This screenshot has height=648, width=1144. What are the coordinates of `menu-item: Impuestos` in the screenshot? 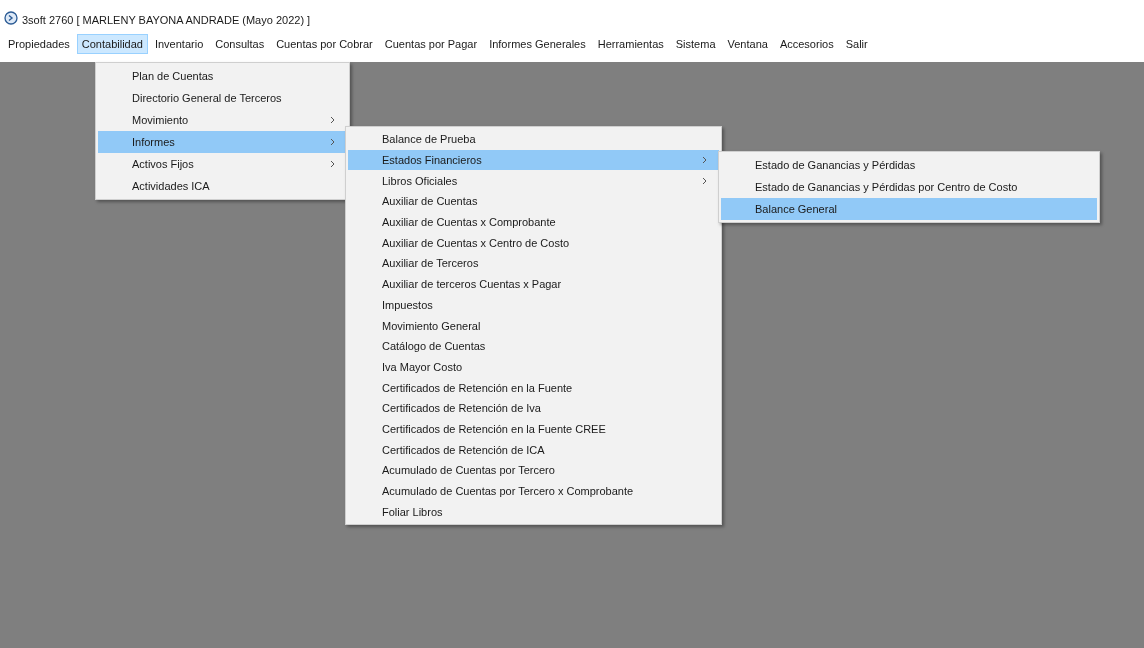 It's located at (533, 305).